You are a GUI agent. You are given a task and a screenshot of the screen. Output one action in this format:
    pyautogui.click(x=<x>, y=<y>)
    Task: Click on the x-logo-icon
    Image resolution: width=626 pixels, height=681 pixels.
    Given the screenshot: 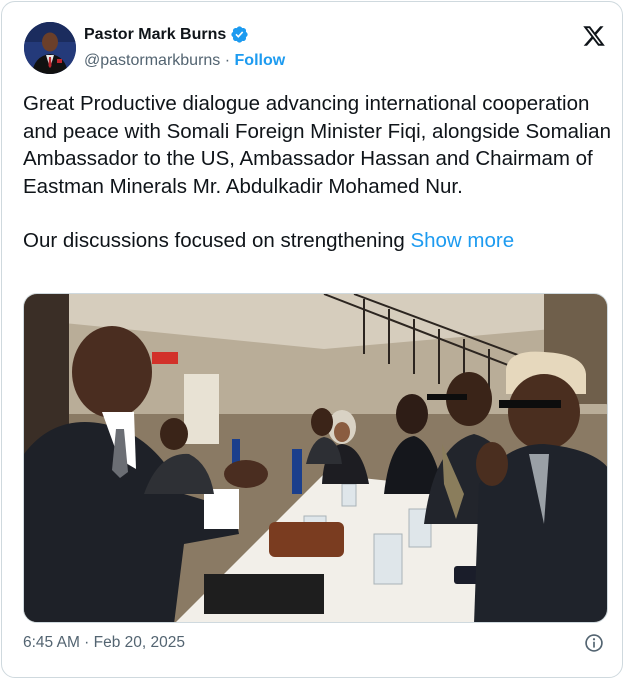 What is the action you would take?
    pyautogui.click(x=594, y=36)
    